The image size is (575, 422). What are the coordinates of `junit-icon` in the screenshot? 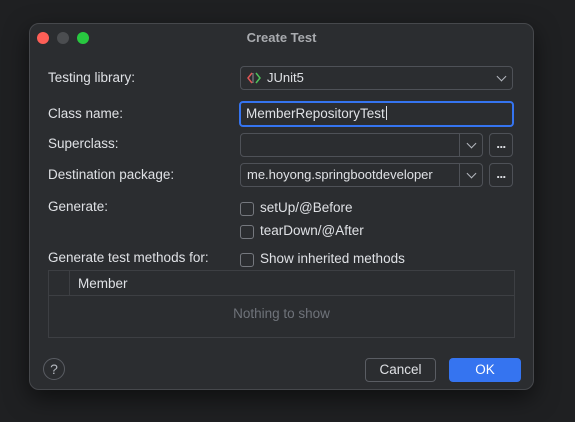 It's located at (254, 78).